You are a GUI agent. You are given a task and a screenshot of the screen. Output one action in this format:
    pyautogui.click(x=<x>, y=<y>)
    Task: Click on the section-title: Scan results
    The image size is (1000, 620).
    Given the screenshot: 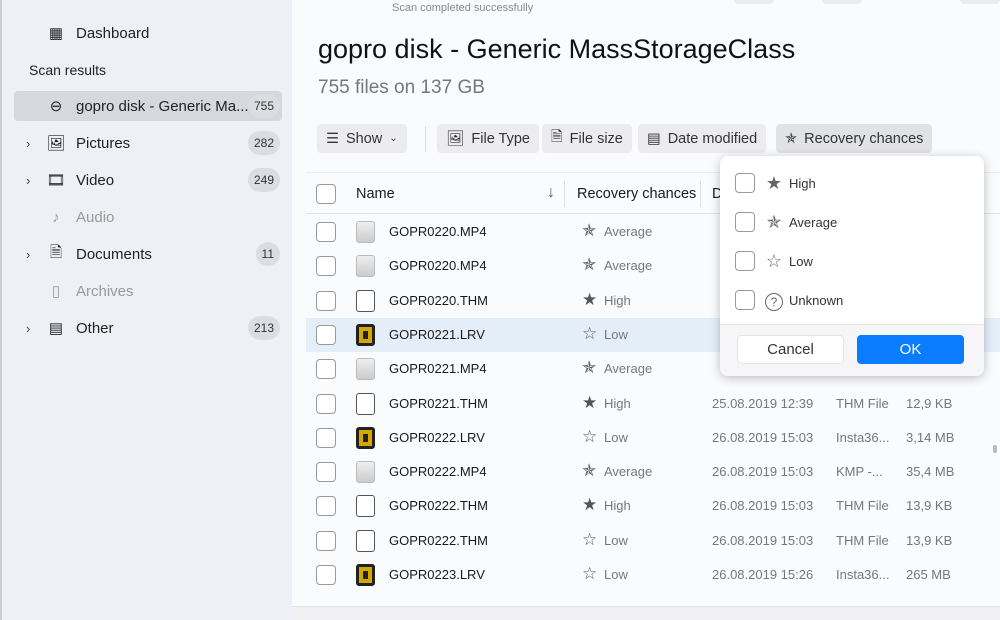 What is the action you would take?
    pyautogui.click(x=68, y=70)
    